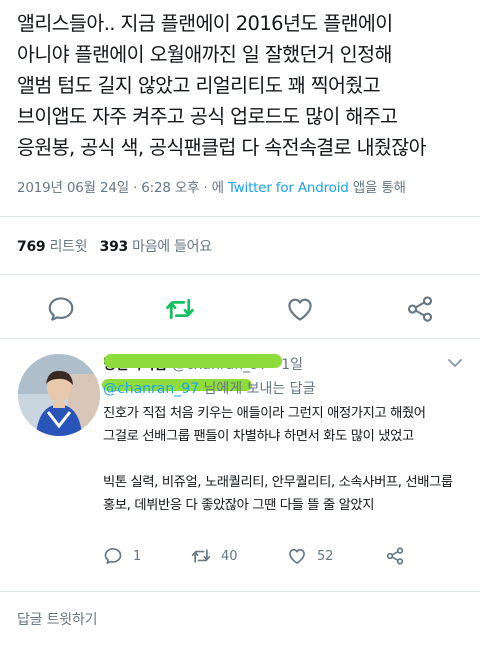  What do you see at coordinates (264, 413) in the screenshot?
I see `reply-line: 진호가 직접 처음 키우는 애들이라 그런지 애정가지고 해줬어` at bounding box center [264, 413].